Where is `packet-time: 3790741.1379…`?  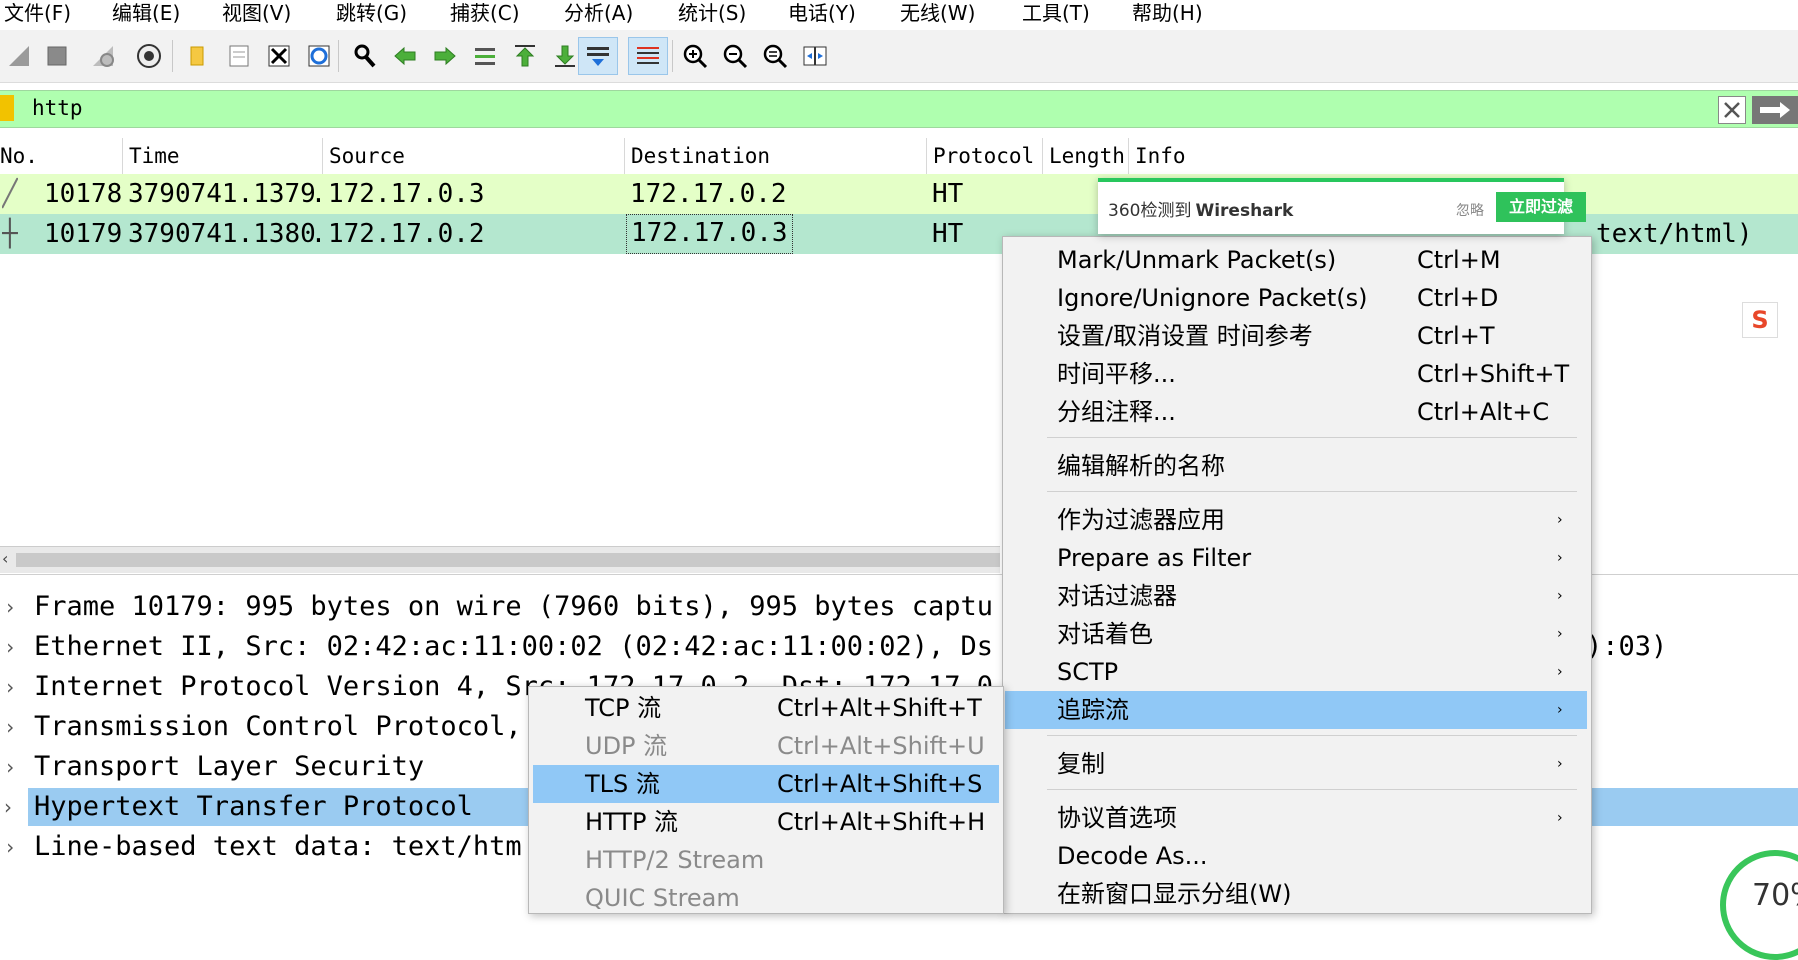 packet-time: 3790741.1379… is located at coordinates (224, 194).